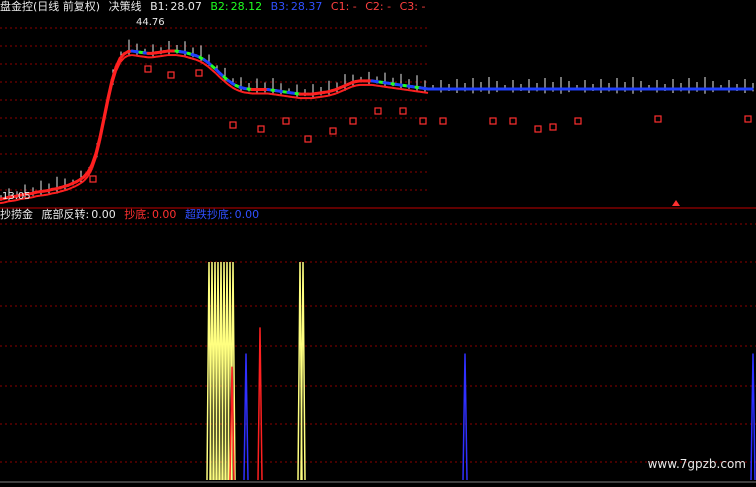  Describe the element at coordinates (219, 6) in the screenshot. I see `b2-label: B2:` at that location.